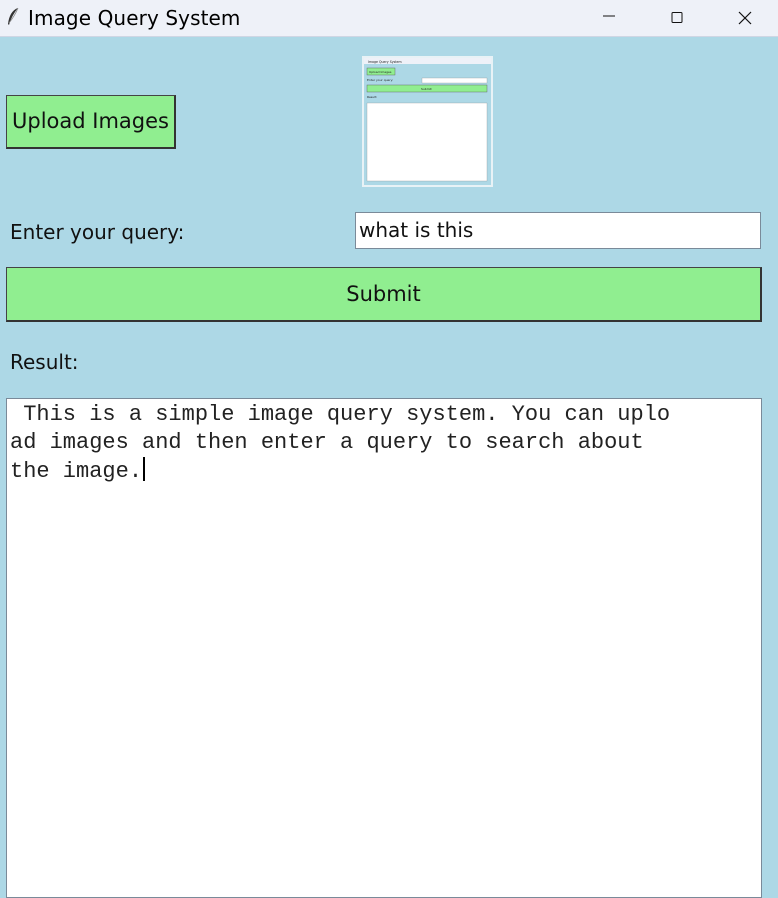 The height and width of the screenshot is (898, 778). Describe the element at coordinates (426, 89) in the screenshot. I see `preview-submit-label: Submit` at that location.